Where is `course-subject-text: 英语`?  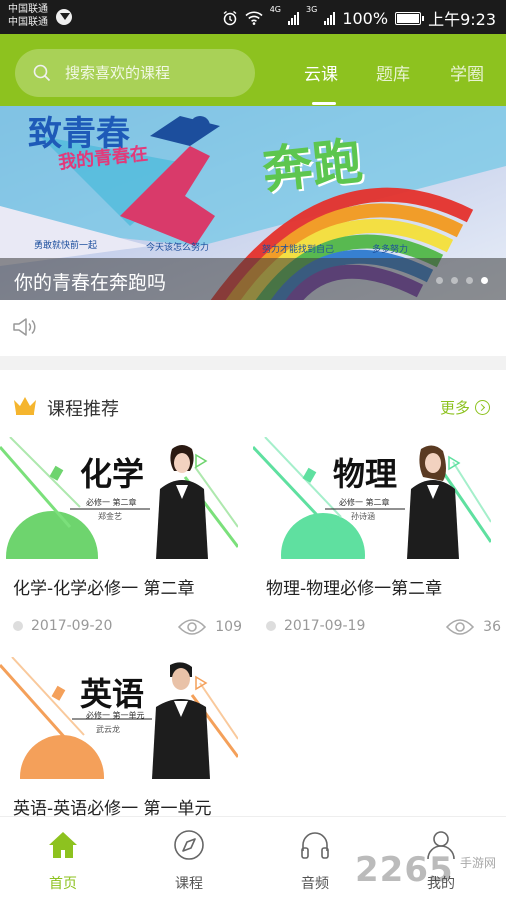
course-subject-text: 英语 is located at coordinates (112, 694).